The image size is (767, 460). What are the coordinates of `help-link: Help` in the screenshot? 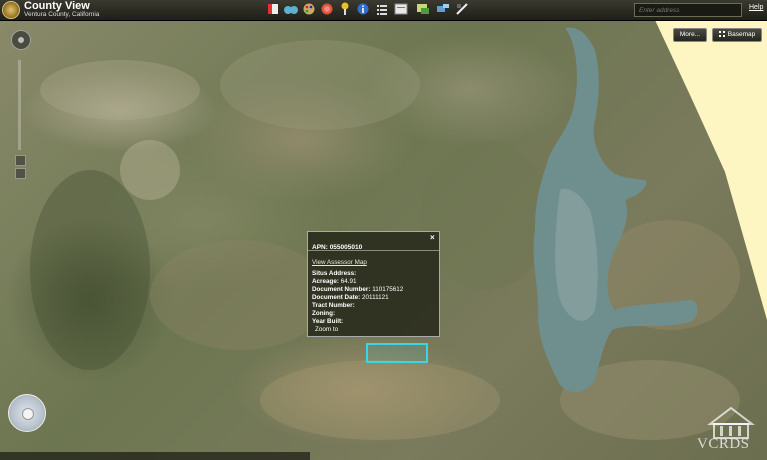 It's located at (756, 7).